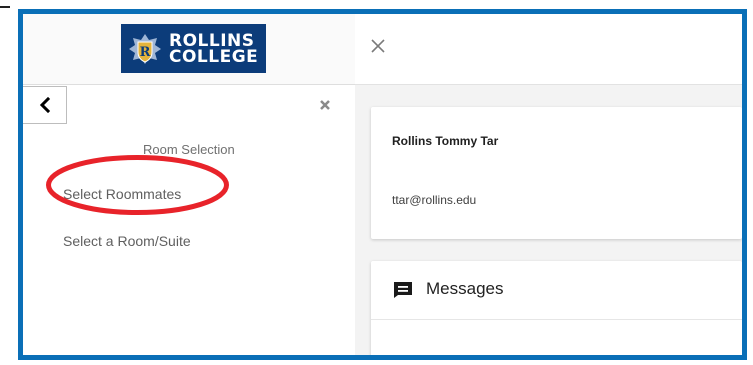 This screenshot has height=365, width=753. I want to click on back-button, so click(45, 105).